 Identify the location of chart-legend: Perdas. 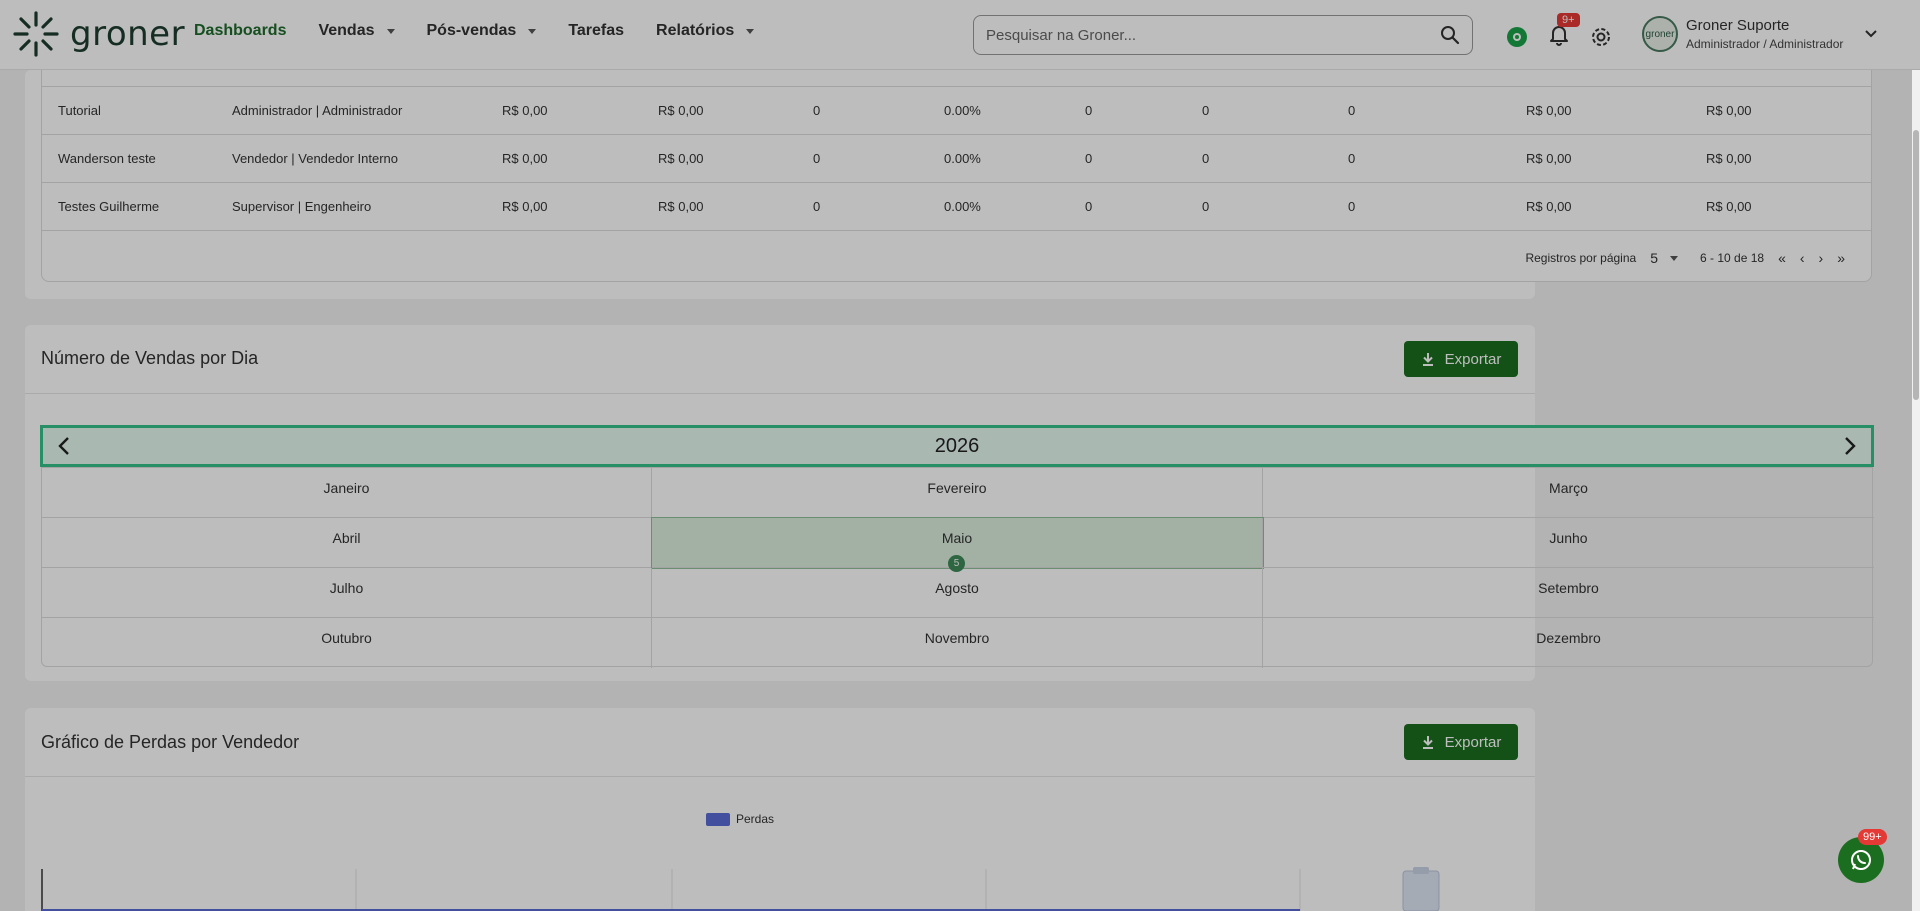
(740, 819).